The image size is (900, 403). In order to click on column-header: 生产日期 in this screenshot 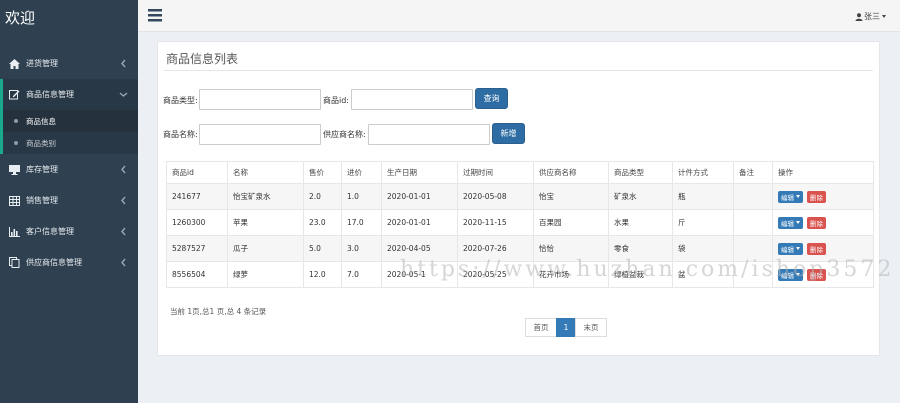, I will do `click(419, 172)`.